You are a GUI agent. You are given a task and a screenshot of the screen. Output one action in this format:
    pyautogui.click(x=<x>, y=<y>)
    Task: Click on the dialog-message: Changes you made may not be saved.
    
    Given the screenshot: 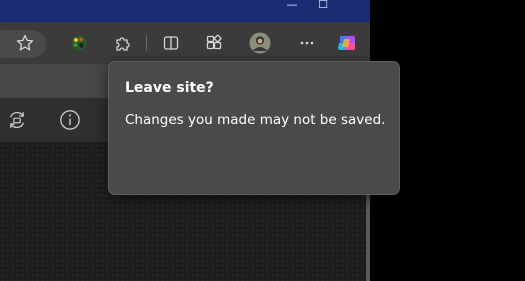 What is the action you would take?
    pyautogui.click(x=255, y=120)
    